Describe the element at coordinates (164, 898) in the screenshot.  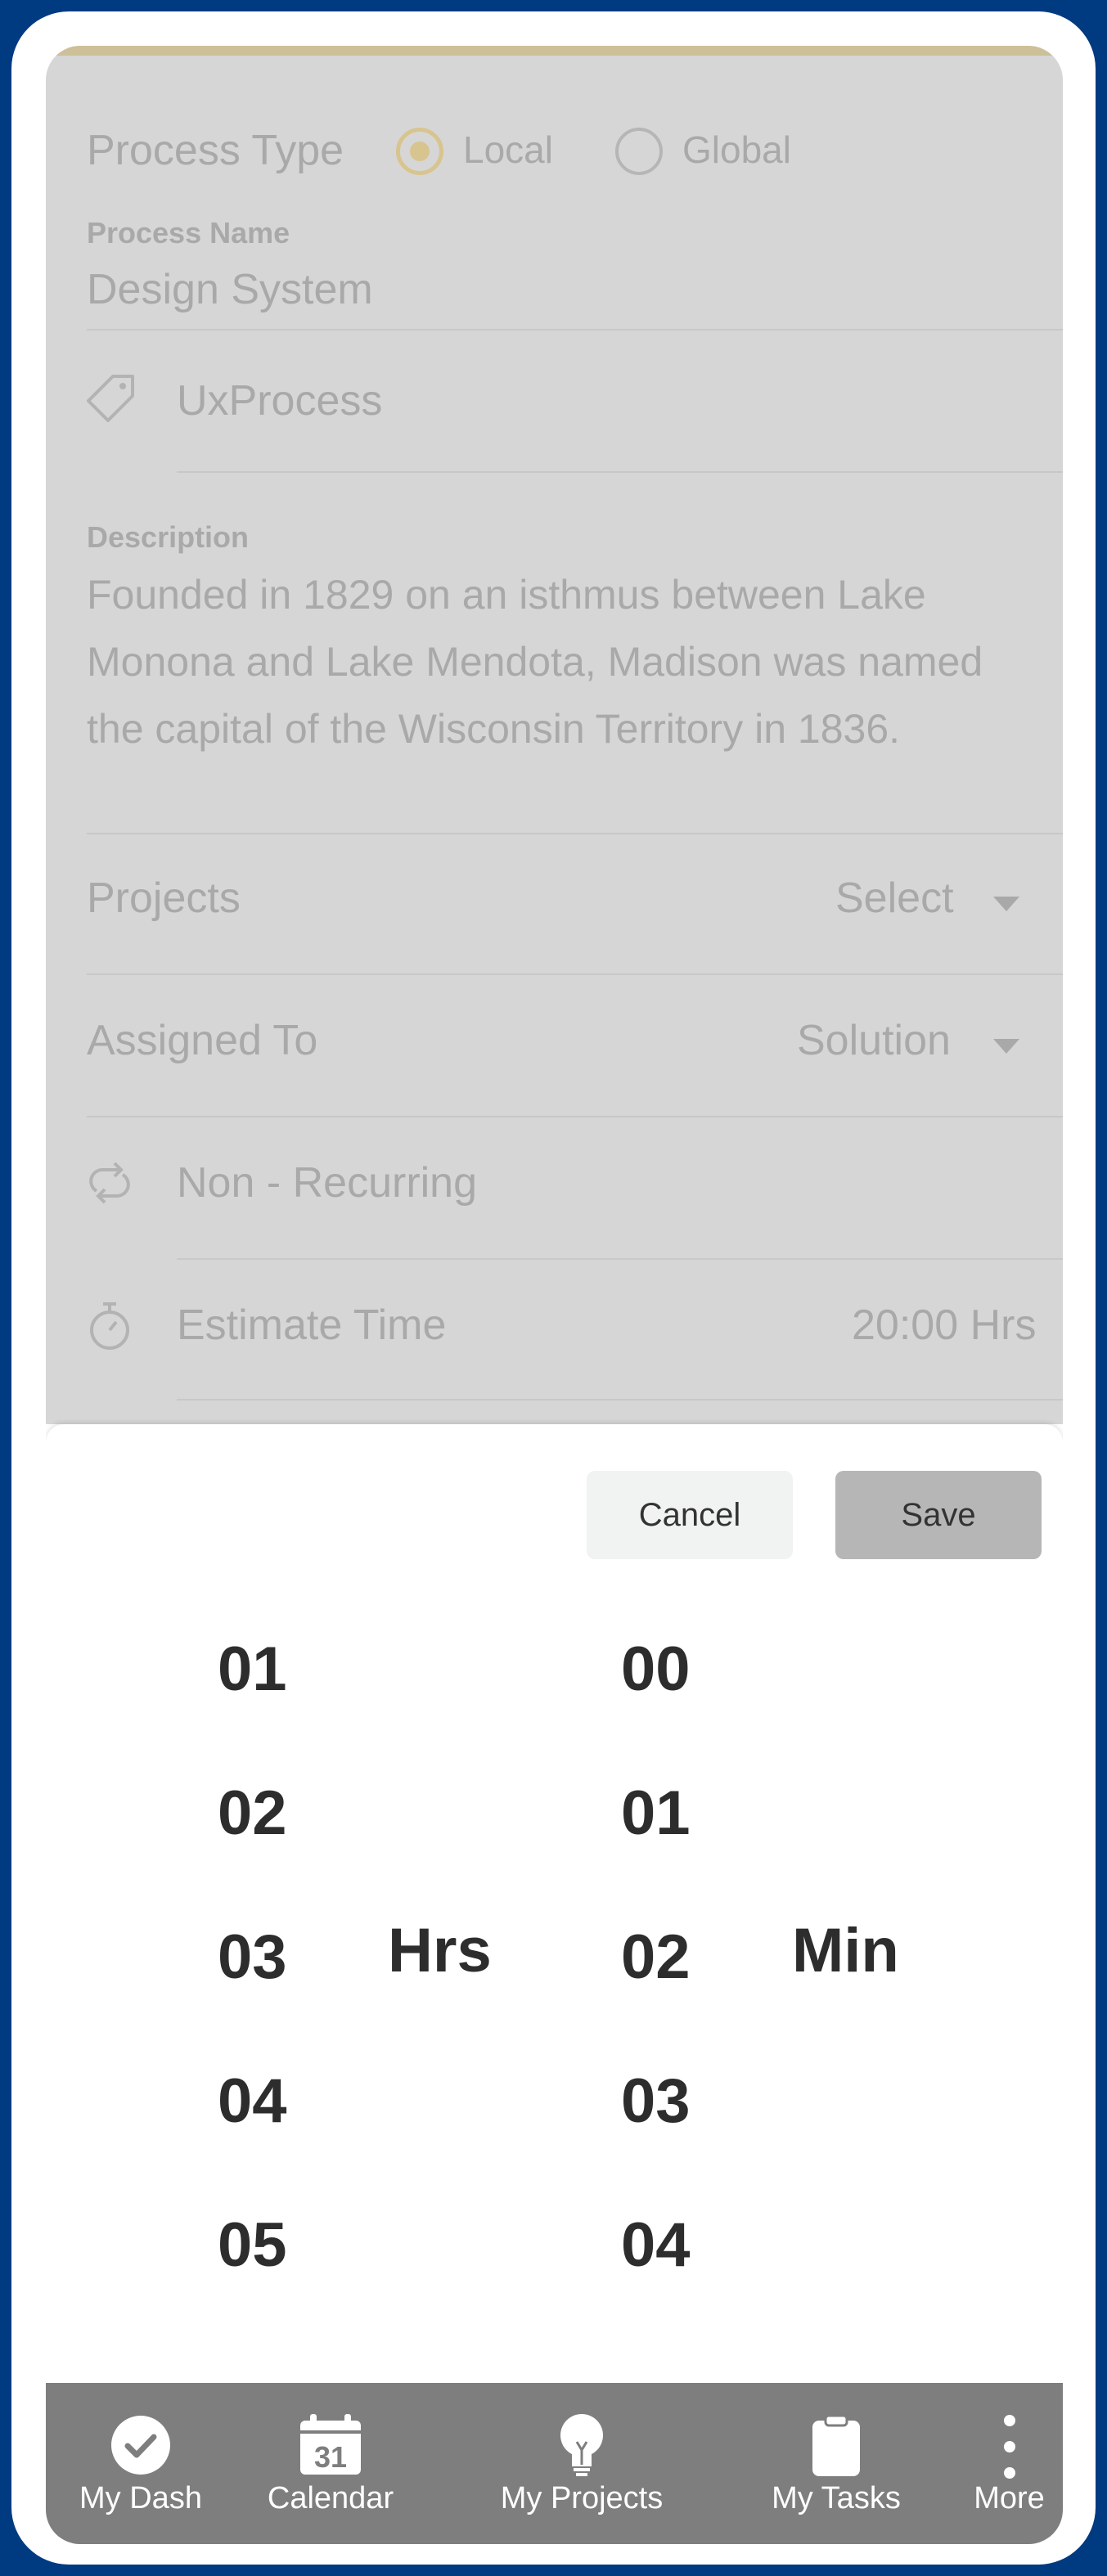
I see `projects-label: Projects` at that location.